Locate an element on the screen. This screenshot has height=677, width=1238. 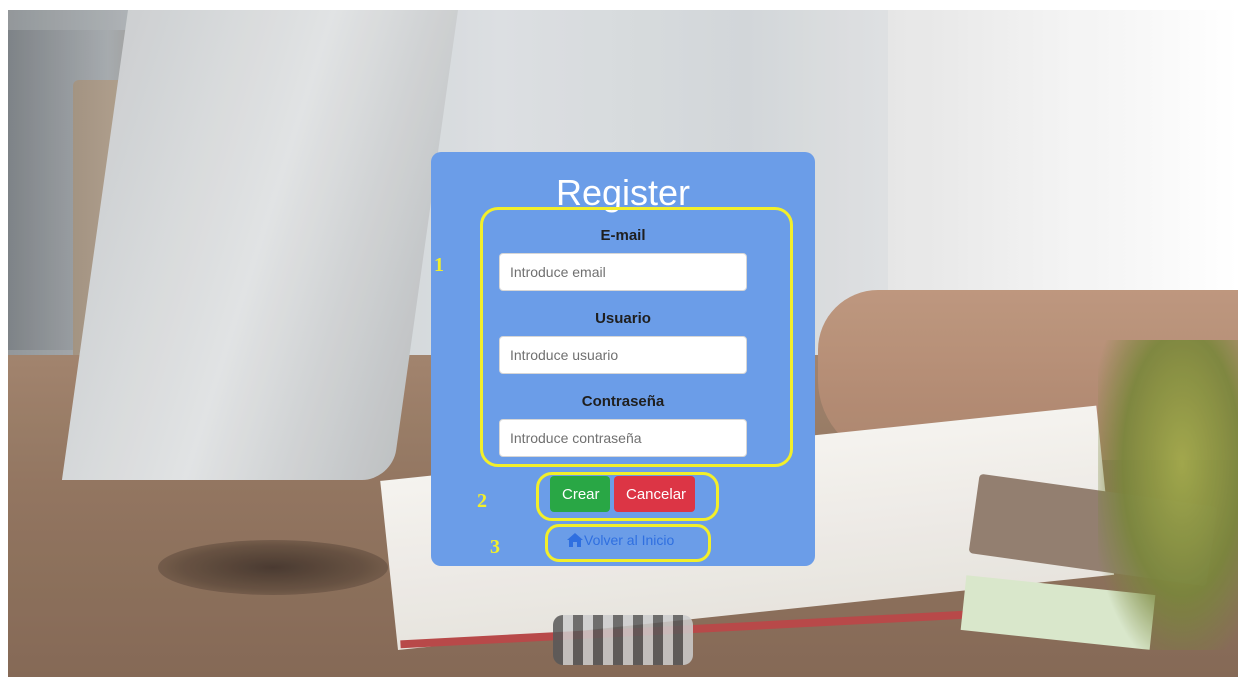
annotation-number-2: 2 is located at coordinates (482, 501).